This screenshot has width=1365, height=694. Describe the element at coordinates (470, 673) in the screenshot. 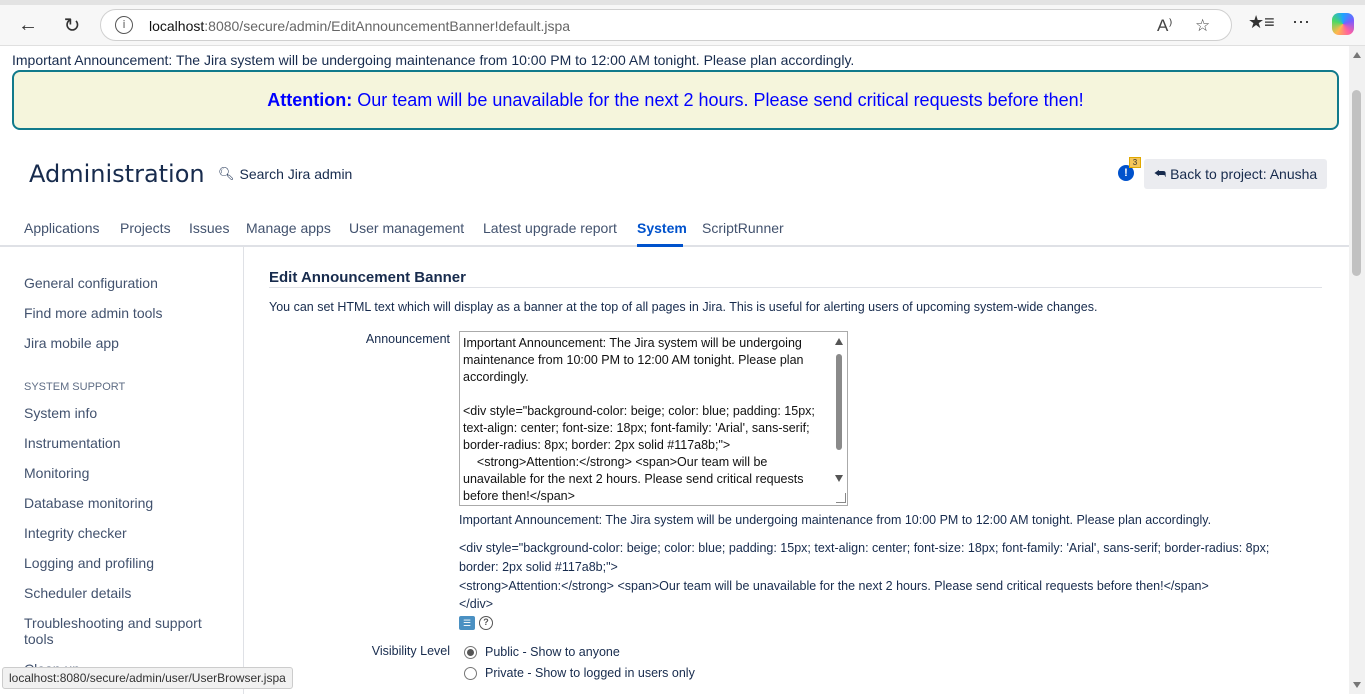

I see `radio-private` at that location.